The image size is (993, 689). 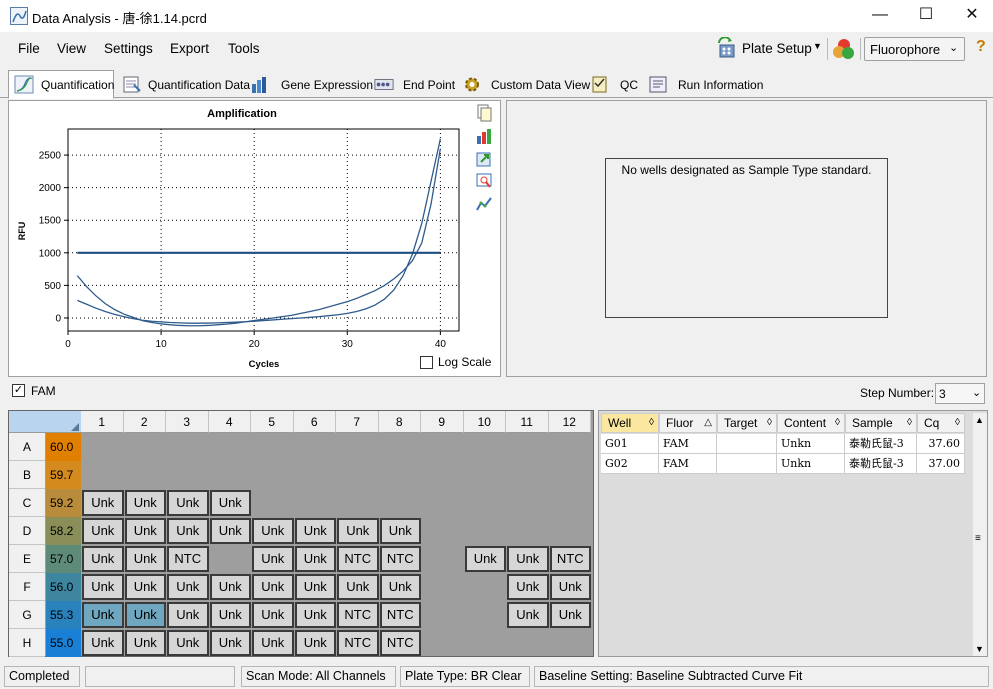 I want to click on results-cell: FAM, so click(x=688, y=464).